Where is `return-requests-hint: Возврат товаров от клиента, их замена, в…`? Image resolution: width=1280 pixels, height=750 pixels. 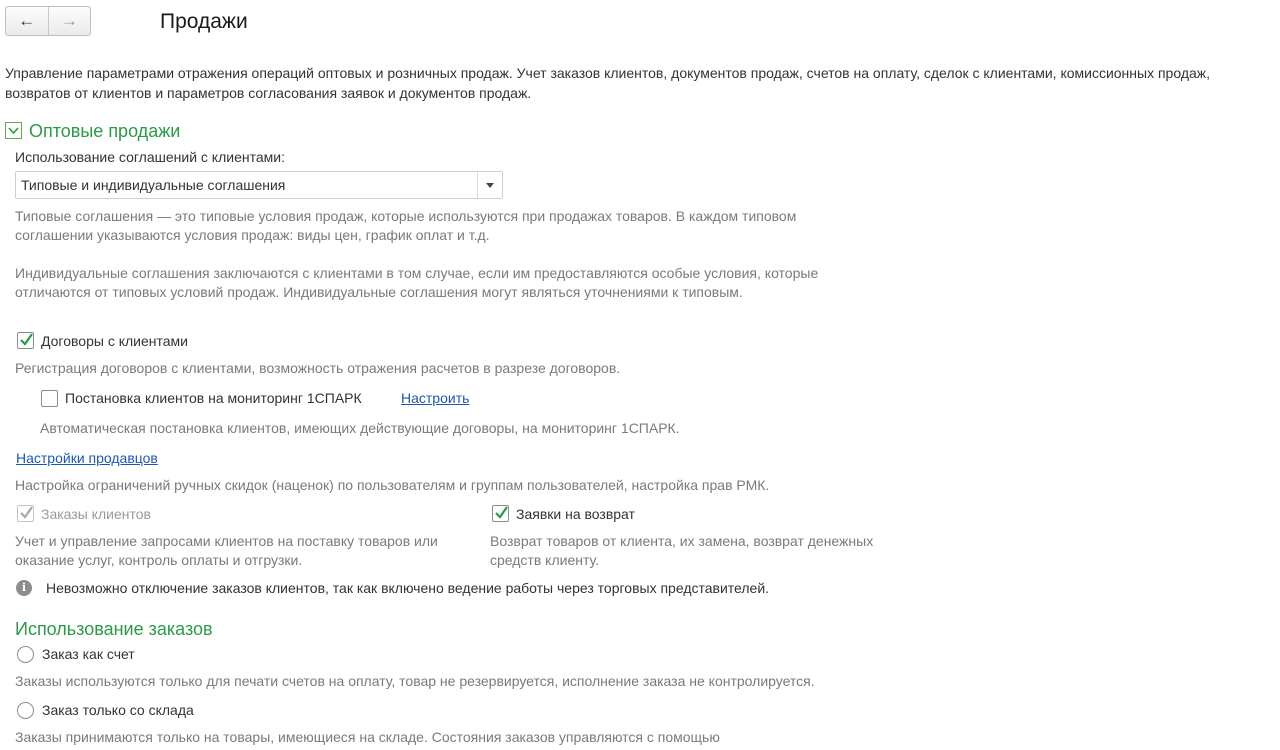
return-requests-hint: Возврат товаров от клиента, их замена, в… is located at coordinates (682, 550).